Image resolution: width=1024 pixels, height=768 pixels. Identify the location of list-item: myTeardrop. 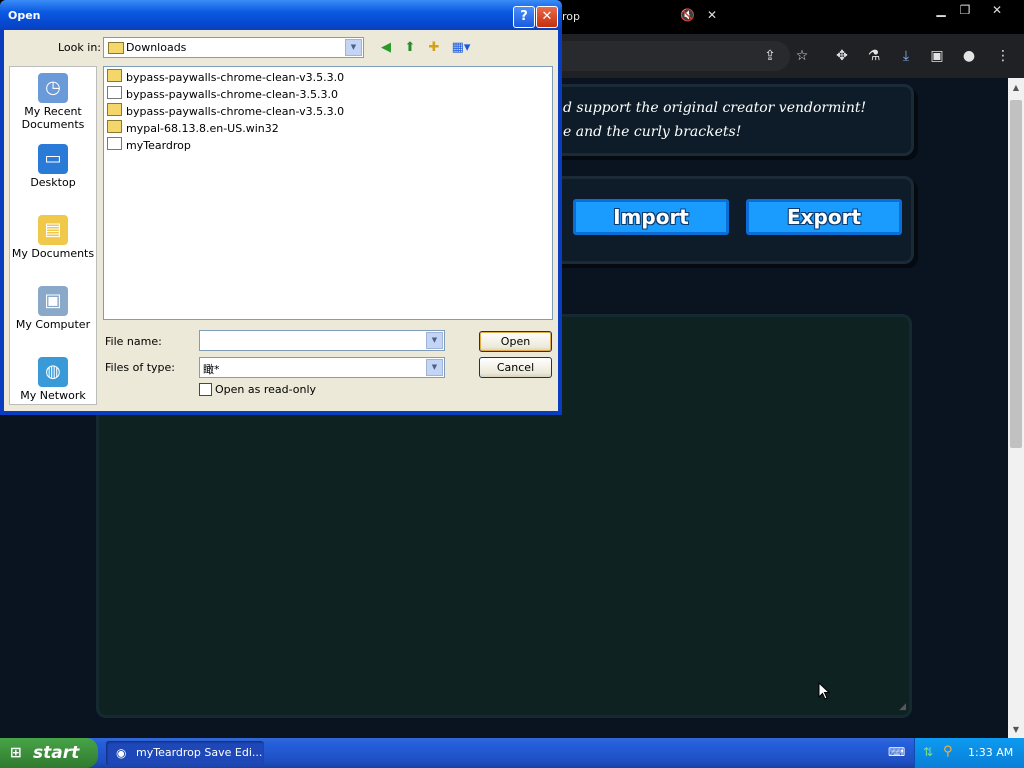
(149, 145).